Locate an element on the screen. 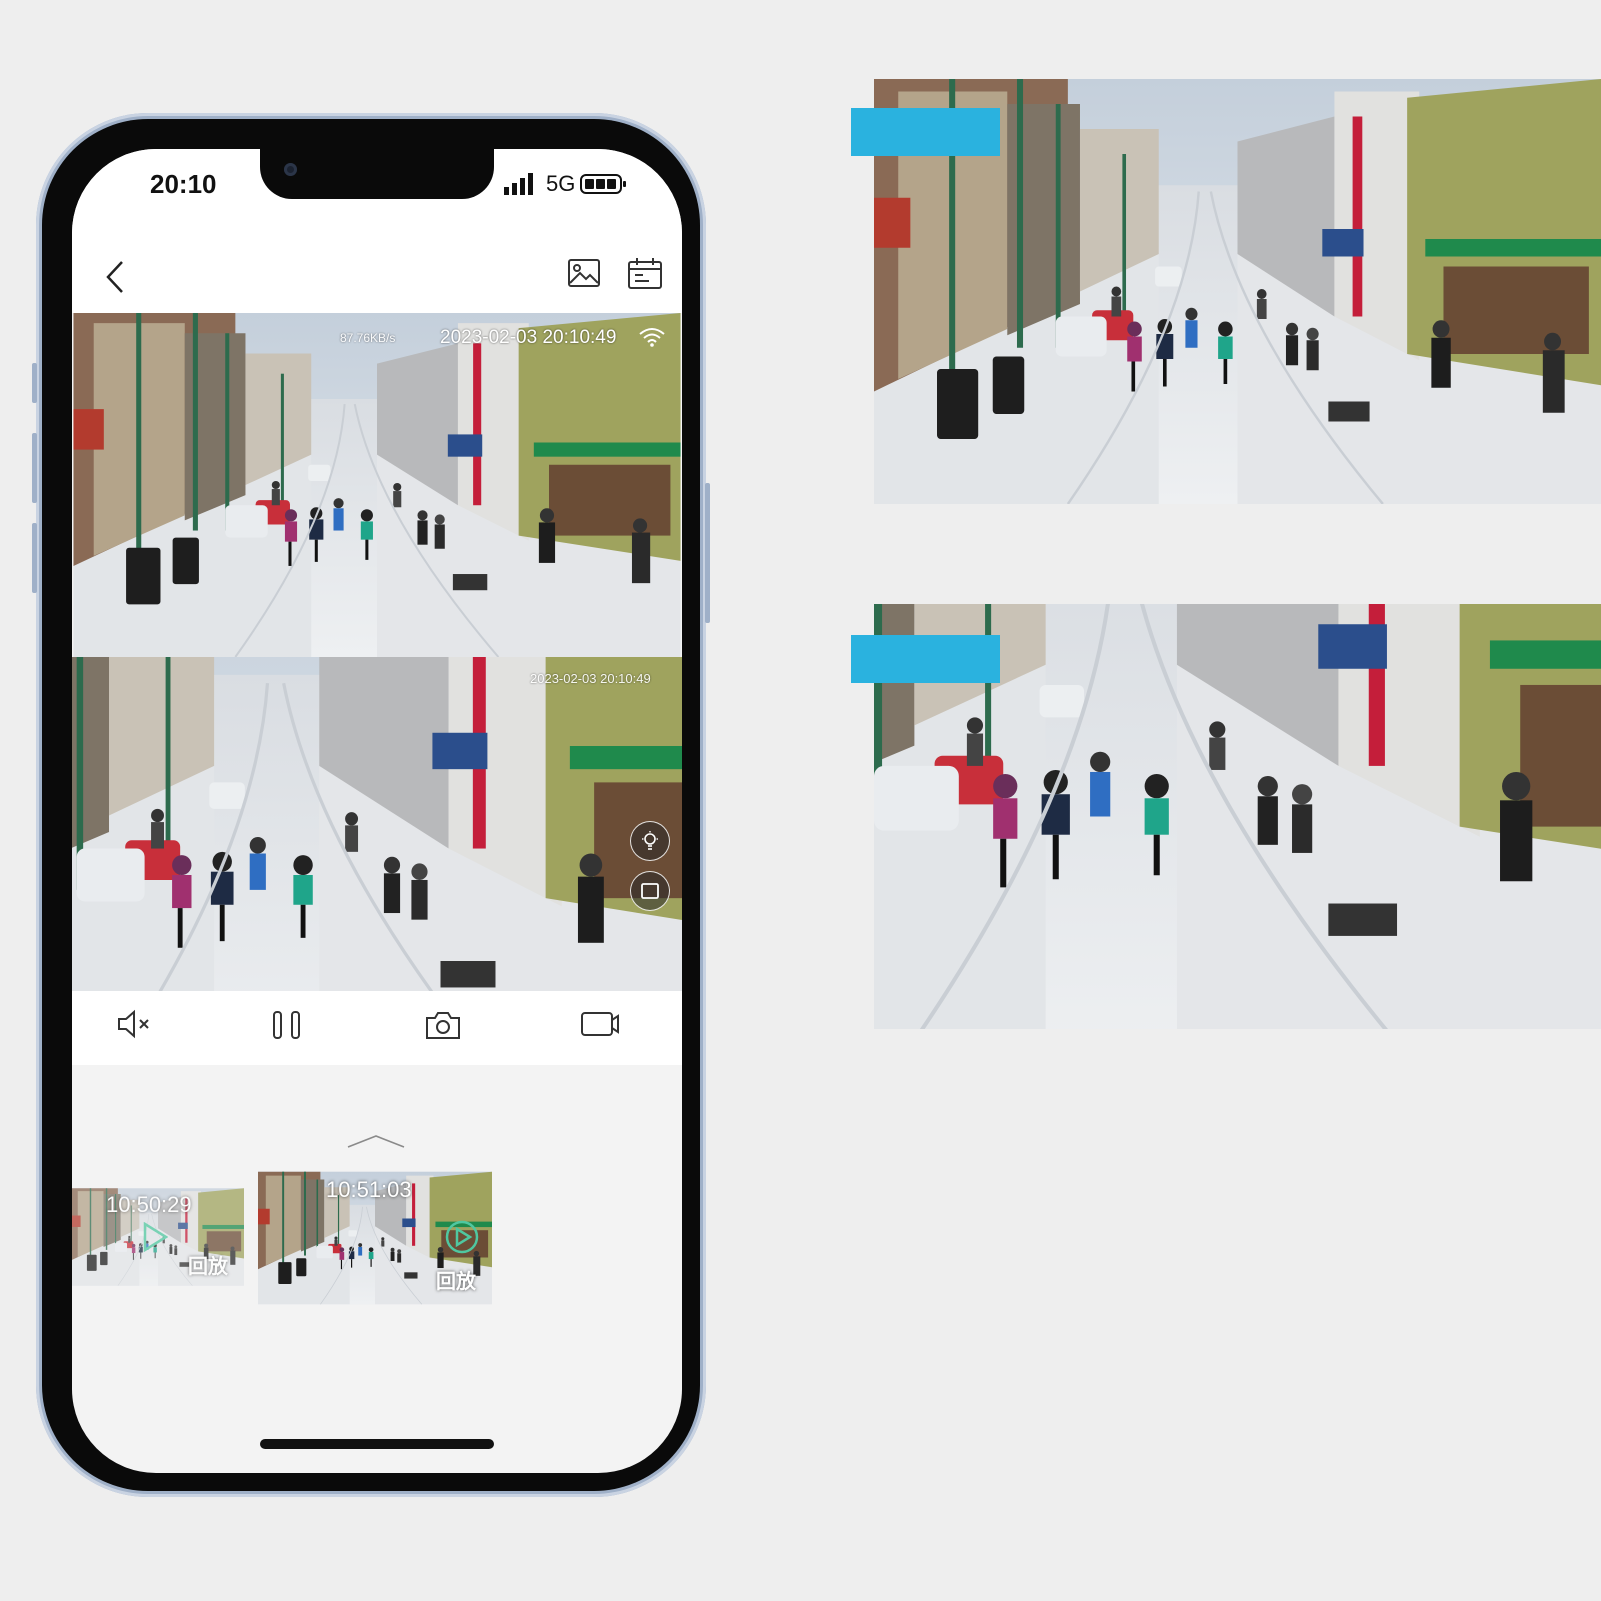 The image size is (1601, 1601). signal-icon is located at coordinates (518, 184).